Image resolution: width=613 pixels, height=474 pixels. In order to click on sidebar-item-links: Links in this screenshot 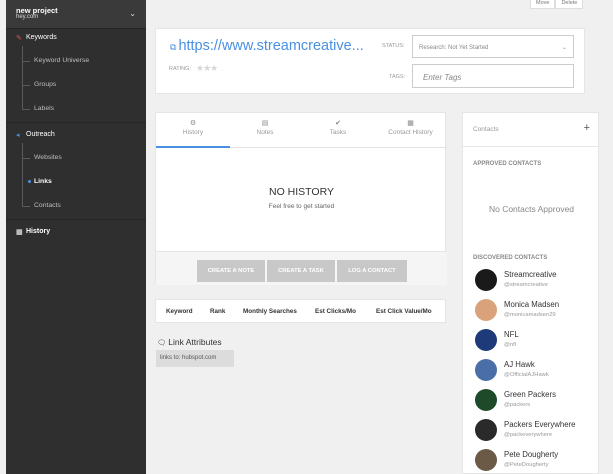, I will do `click(76, 182)`.